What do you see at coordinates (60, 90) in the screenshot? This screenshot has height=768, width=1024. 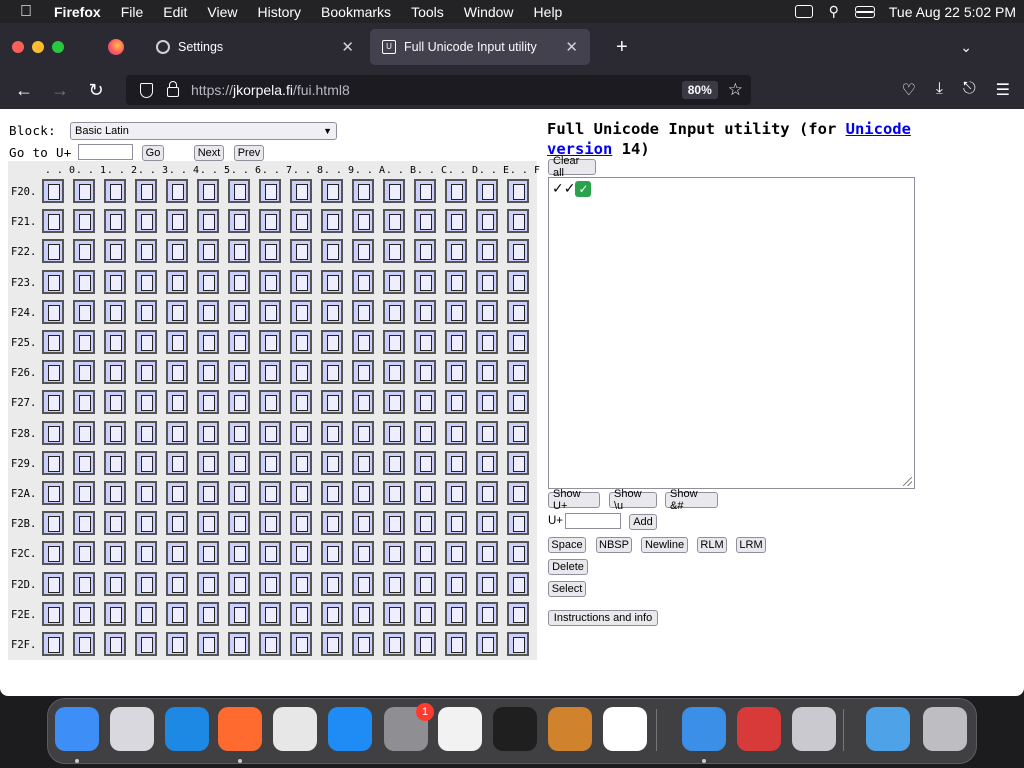 I see `forward-arrow-icon: →` at bounding box center [60, 90].